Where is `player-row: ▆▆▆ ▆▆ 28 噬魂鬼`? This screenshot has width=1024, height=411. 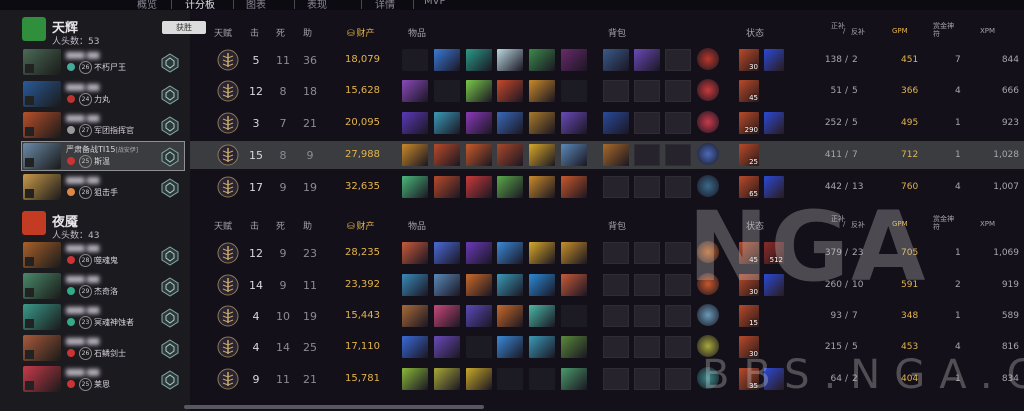 player-row: ▆▆▆ ▆▆ 28 噬魂鬼 is located at coordinates (103, 255).